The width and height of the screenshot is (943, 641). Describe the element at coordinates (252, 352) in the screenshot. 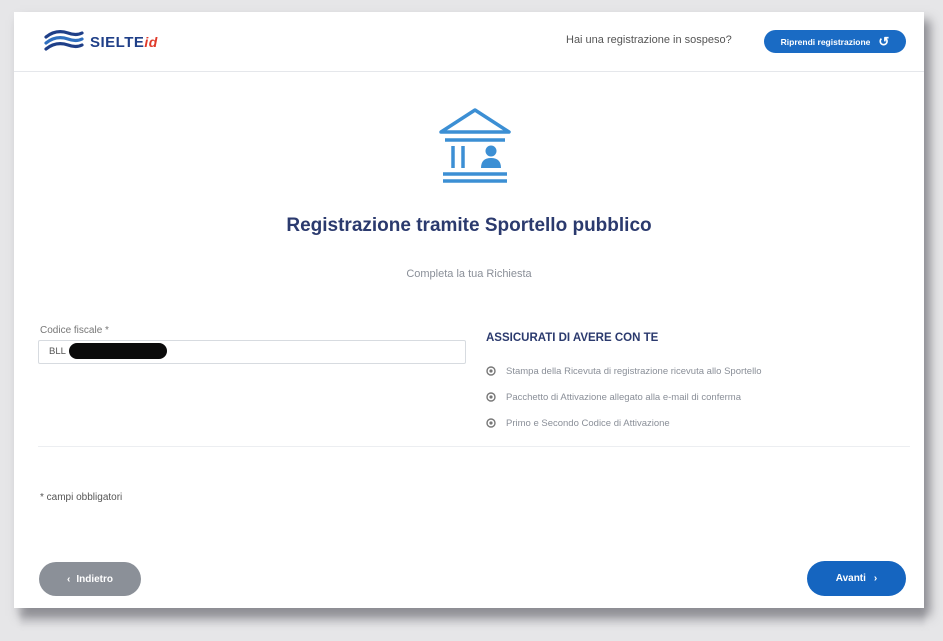

I see `fiscal-code-input: BLL` at that location.